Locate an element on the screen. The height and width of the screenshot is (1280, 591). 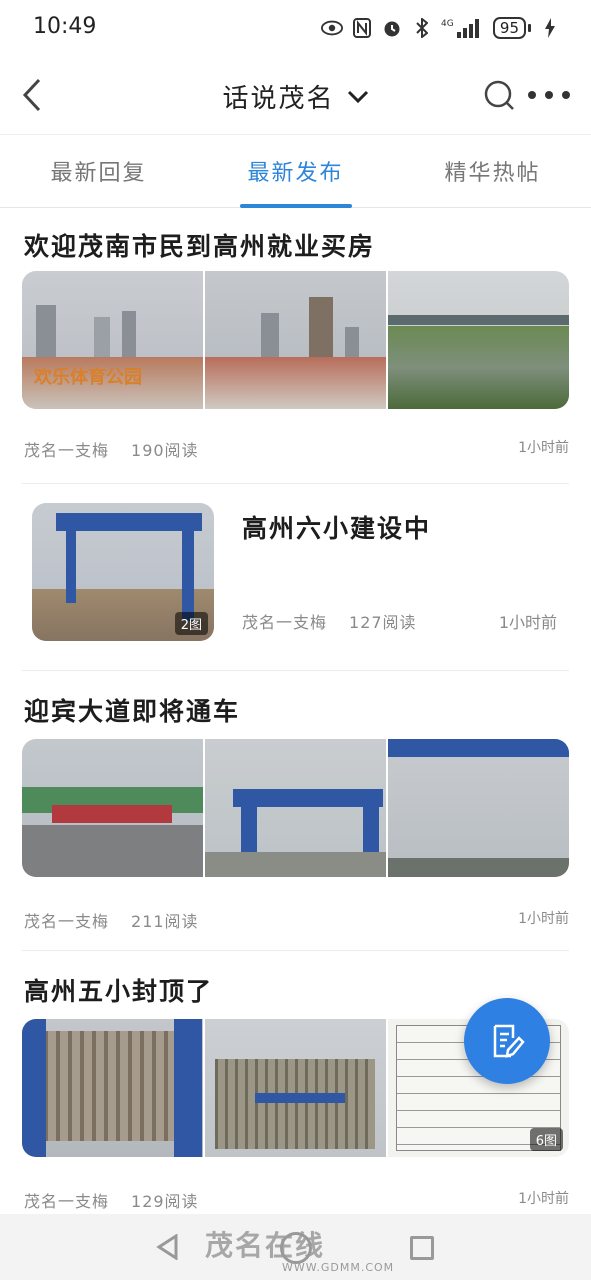
search-icon is located at coordinates (499, 95).